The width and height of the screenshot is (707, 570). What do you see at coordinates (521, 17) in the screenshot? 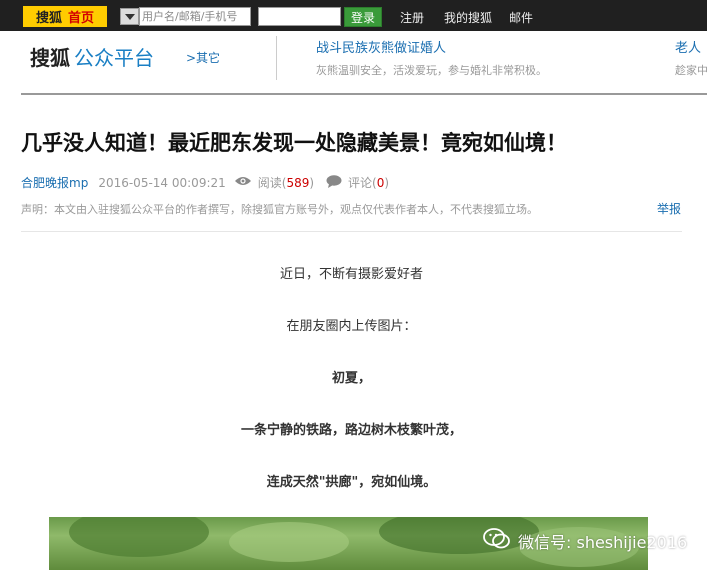
I see `mail-link: 邮件` at bounding box center [521, 17].